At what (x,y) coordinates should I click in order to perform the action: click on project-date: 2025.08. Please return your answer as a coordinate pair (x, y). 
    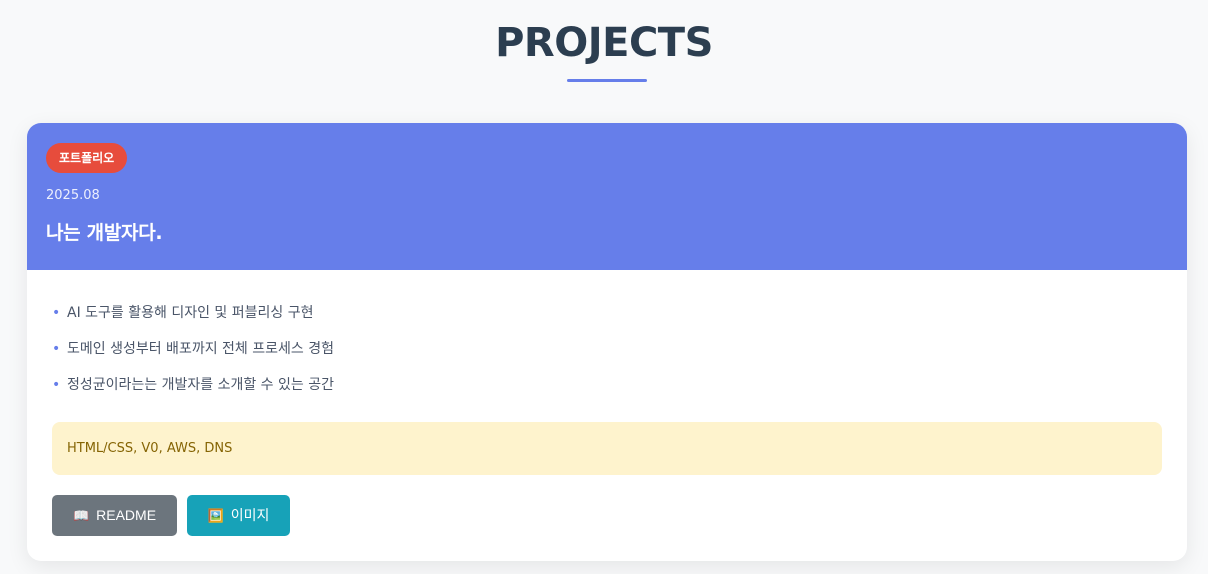
    Looking at the image, I should click on (73, 195).